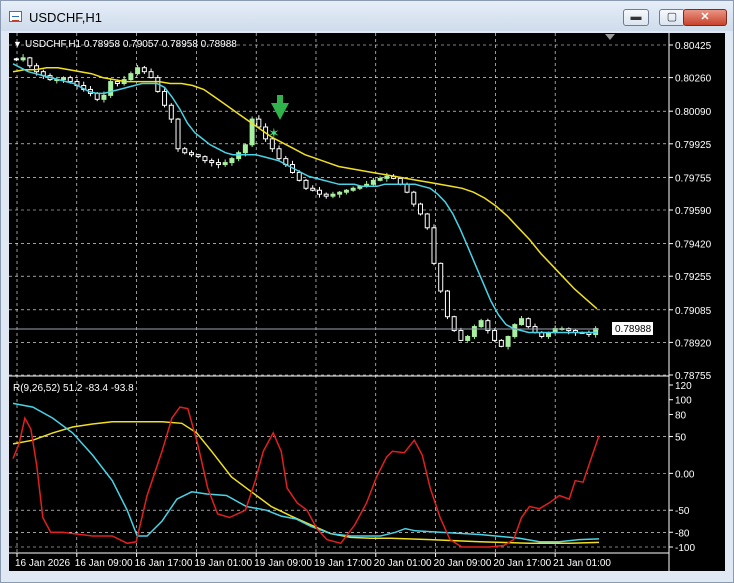 This screenshot has height=583, width=734. Describe the element at coordinates (403, 563) in the screenshot. I see `time-tick-label: 20 Jan 01:00` at that location.